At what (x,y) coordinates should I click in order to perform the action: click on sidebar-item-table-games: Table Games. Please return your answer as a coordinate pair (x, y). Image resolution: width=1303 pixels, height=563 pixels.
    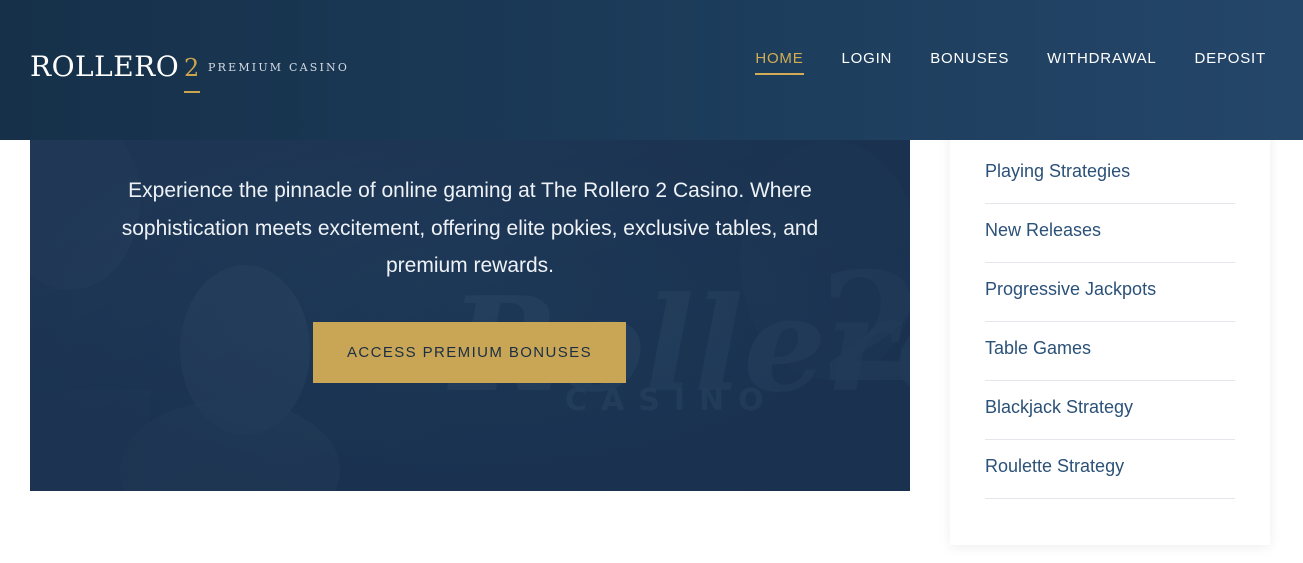
    Looking at the image, I should click on (1110, 351).